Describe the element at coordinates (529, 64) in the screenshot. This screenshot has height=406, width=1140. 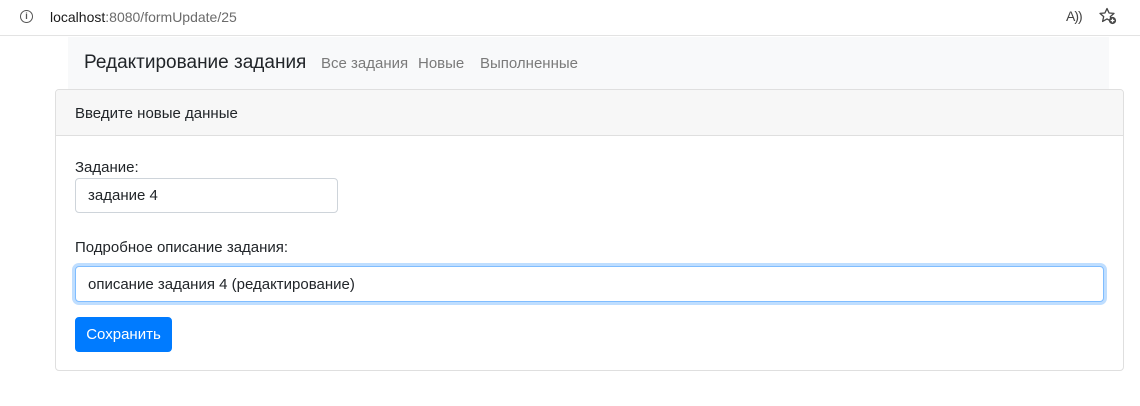
I see `nav-link-completed: Выполненные` at that location.